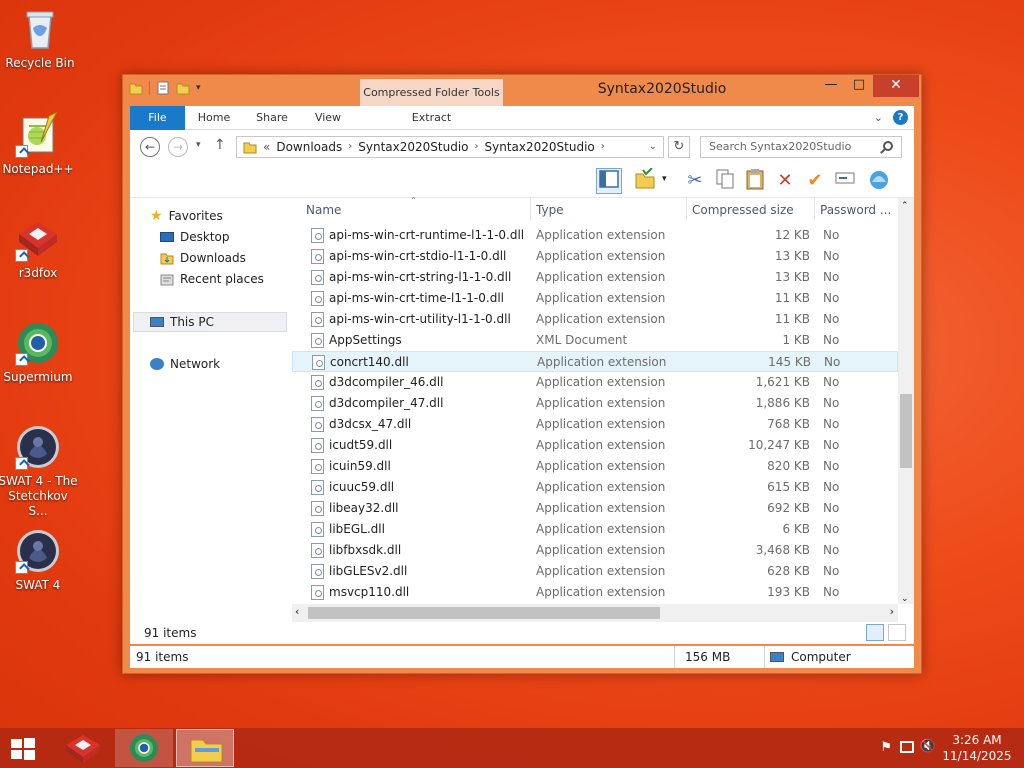  I want to click on table-row: icuuc59.dll Application extension 615 KB No, so click(595, 487).